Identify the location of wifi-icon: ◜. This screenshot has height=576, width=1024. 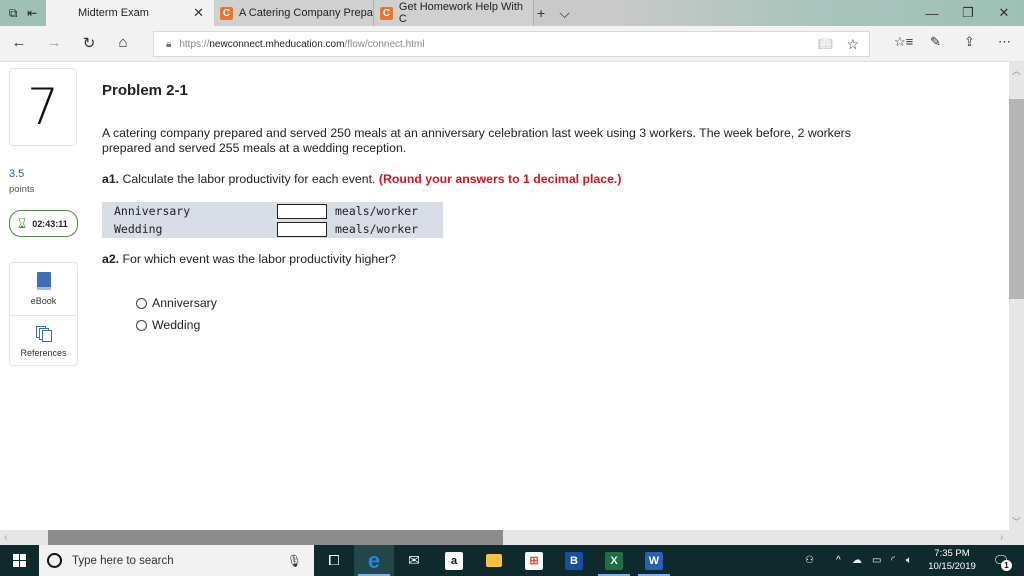
(893, 560).